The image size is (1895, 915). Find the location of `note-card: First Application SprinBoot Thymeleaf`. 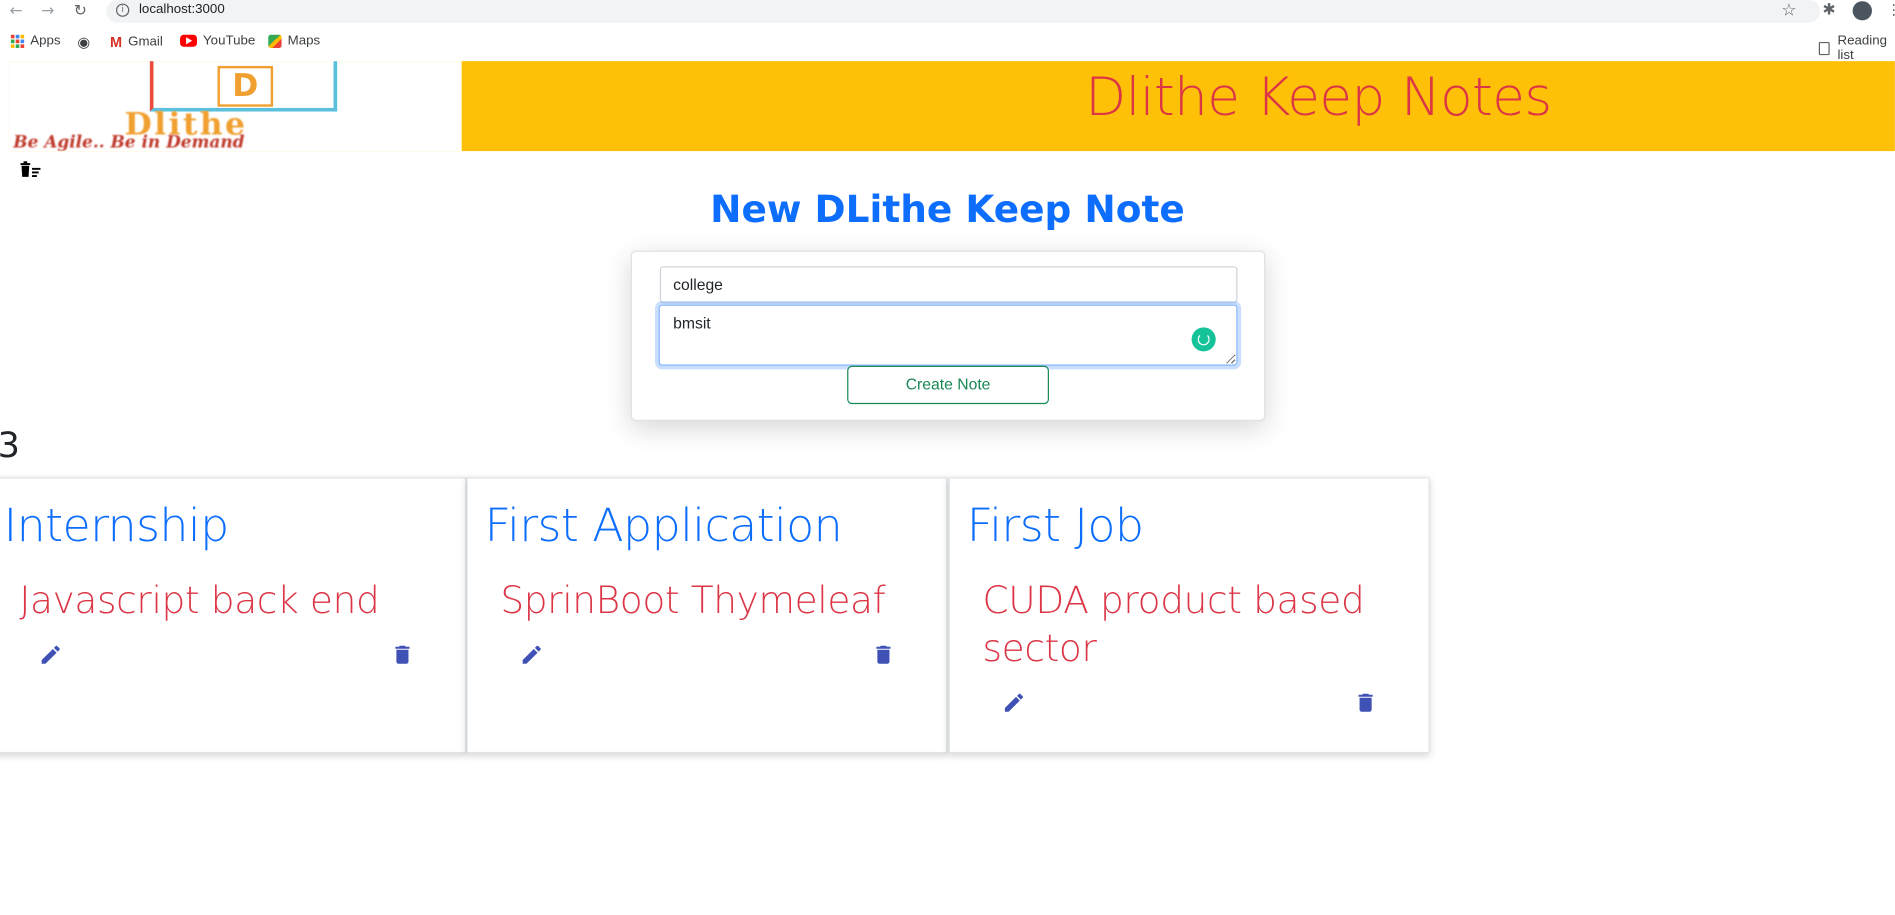

note-card: First Application SprinBoot Thymeleaf is located at coordinates (707, 615).